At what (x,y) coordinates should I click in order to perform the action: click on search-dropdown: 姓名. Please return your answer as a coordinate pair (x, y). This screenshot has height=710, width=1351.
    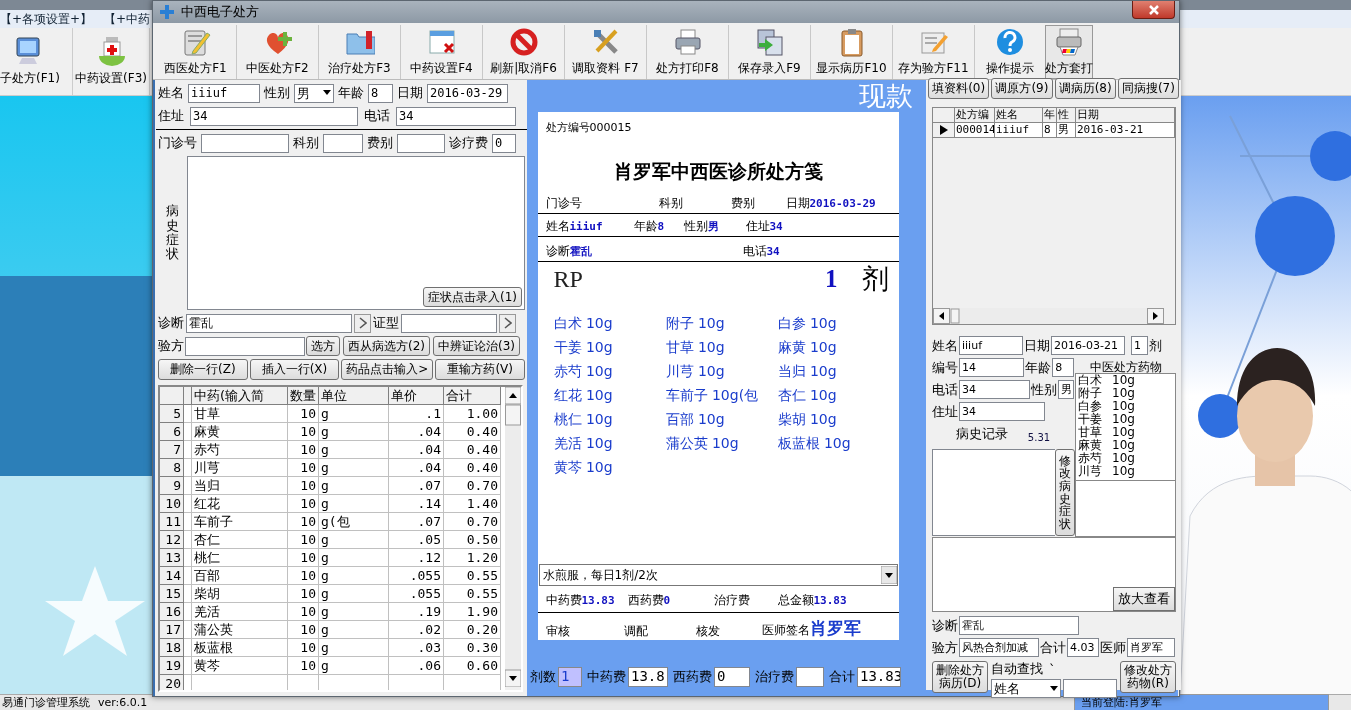
    Looking at the image, I should click on (1026, 688).